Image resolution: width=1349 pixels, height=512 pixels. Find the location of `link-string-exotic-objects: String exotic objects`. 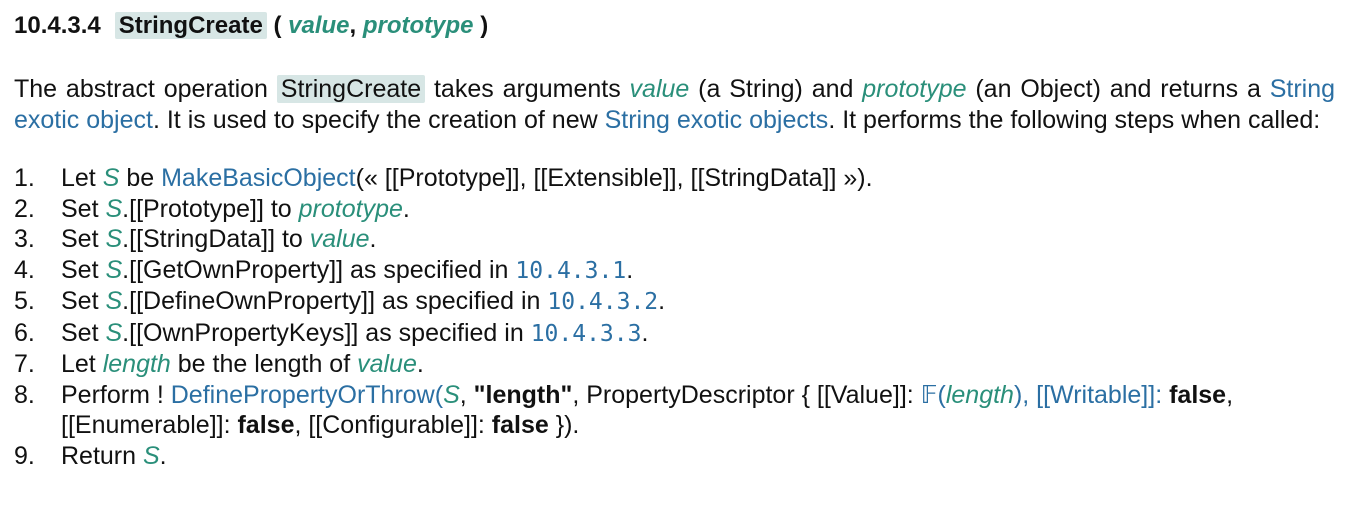

link-string-exotic-objects: String exotic objects is located at coordinates (717, 120).